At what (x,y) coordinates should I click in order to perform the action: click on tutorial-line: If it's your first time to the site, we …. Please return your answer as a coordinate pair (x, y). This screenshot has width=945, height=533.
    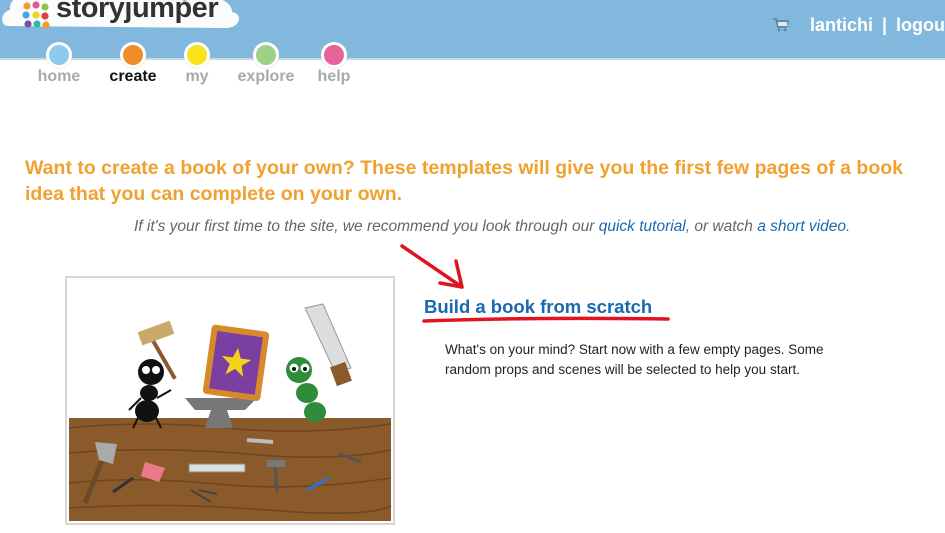
    Looking at the image, I should click on (492, 227).